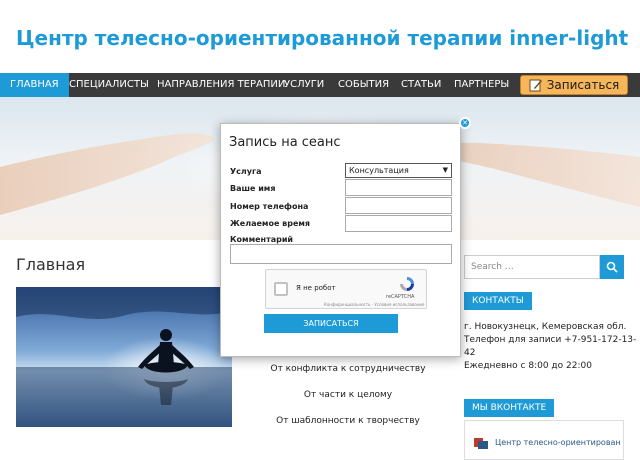 This screenshot has height=460, width=640. Describe the element at coordinates (445, 170) in the screenshot. I see `chevron-down-icon: ▼` at that location.